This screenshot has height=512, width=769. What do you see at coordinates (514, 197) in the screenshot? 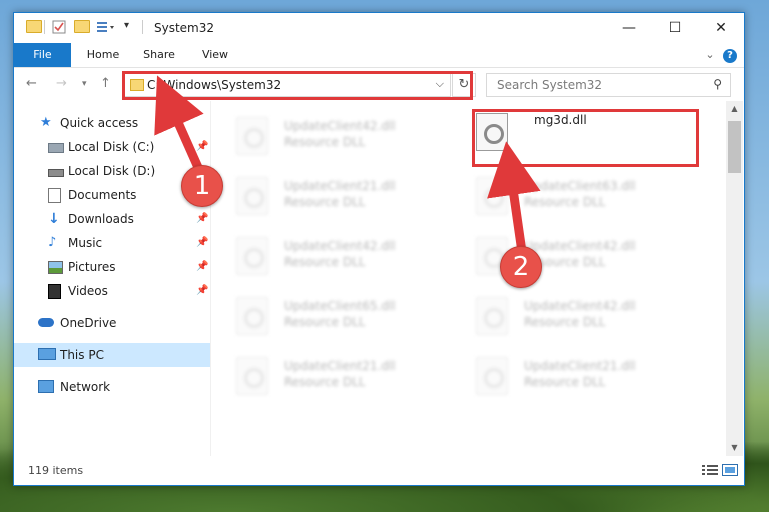
I see `arrow-to-file` at bounding box center [514, 197].